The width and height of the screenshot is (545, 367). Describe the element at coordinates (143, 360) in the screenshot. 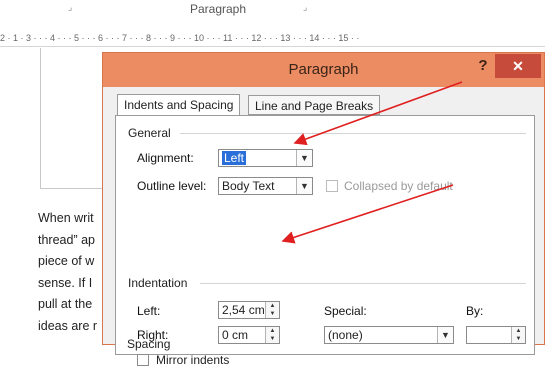

I see `mirror-indents-checkbox` at that location.